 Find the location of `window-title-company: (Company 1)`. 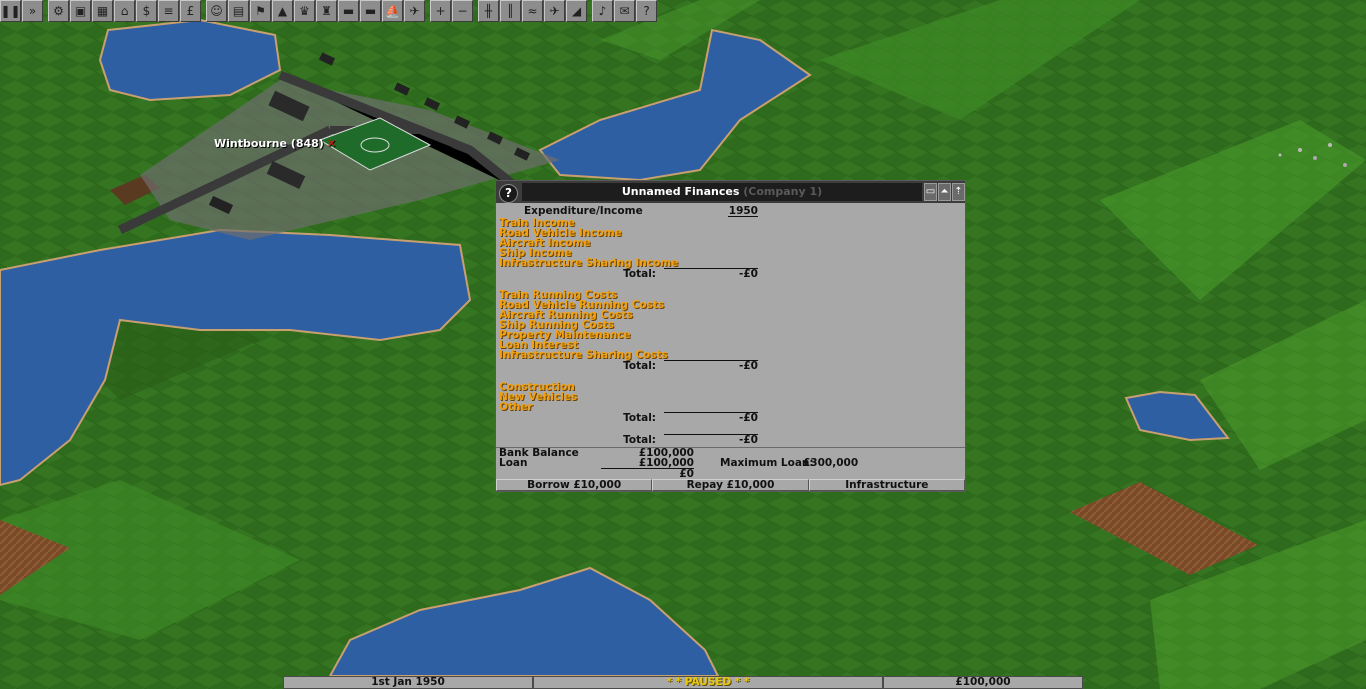

window-title-company: (Company 1) is located at coordinates (783, 191).